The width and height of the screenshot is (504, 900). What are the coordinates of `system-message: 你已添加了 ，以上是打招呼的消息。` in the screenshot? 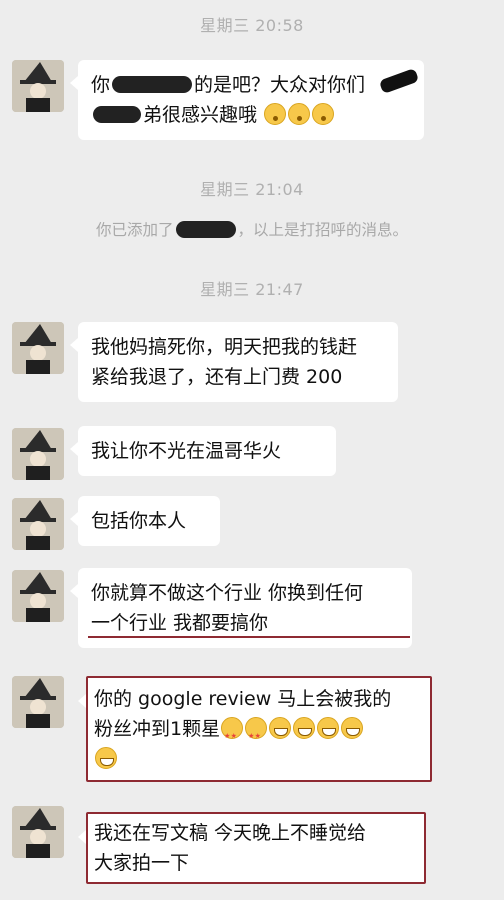 It's located at (252, 229).